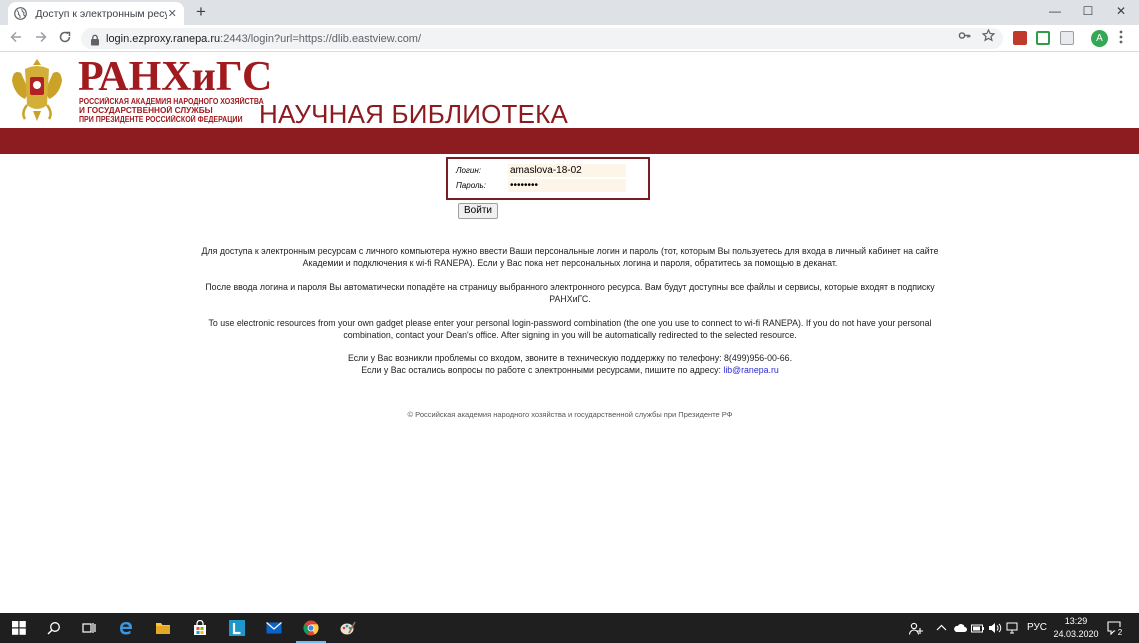 This screenshot has width=1139, height=643. What do you see at coordinates (172, 13) in the screenshot?
I see `tab-close-icon: ✕` at bounding box center [172, 13].